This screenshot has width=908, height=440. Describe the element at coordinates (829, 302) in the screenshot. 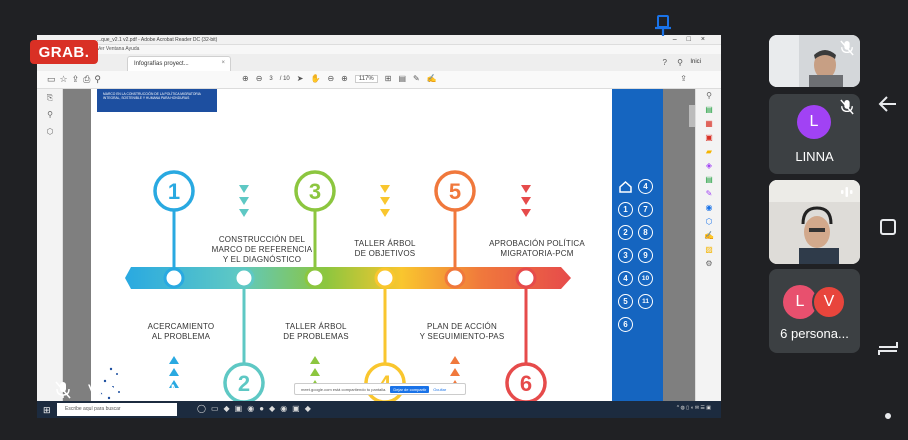

I see `avatar: V` at that location.